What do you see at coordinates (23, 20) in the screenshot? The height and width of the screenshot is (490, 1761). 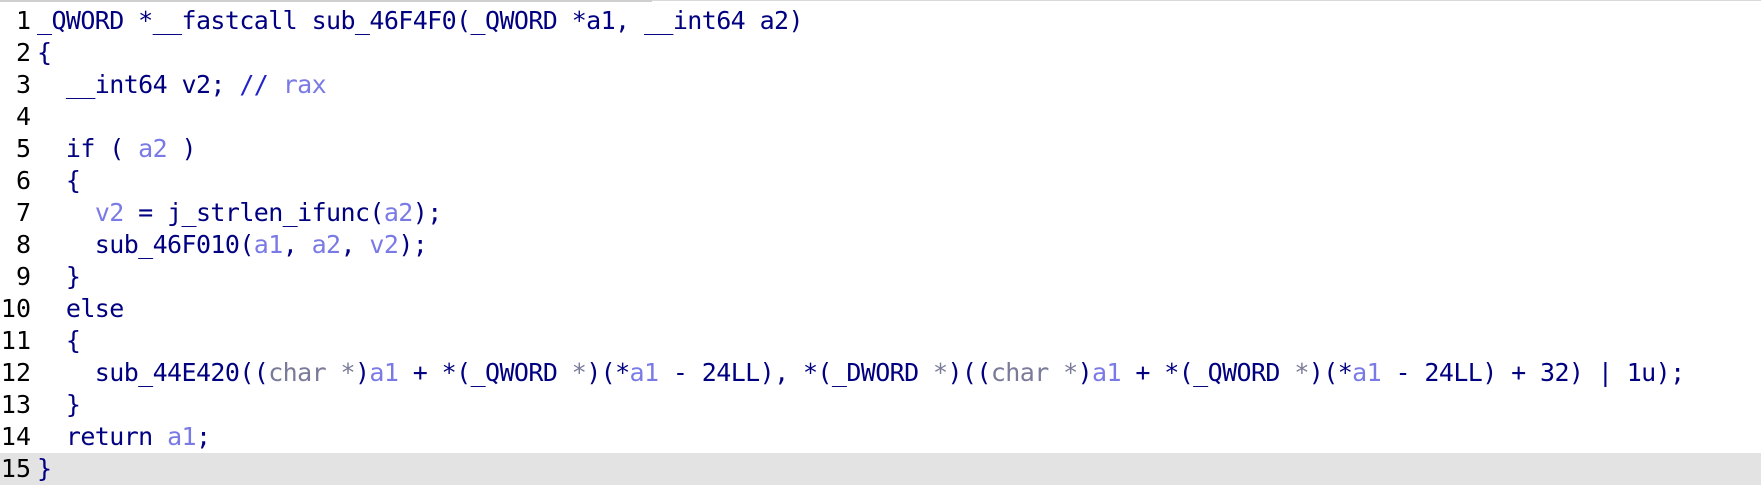 I see `line-number: 1` at bounding box center [23, 20].